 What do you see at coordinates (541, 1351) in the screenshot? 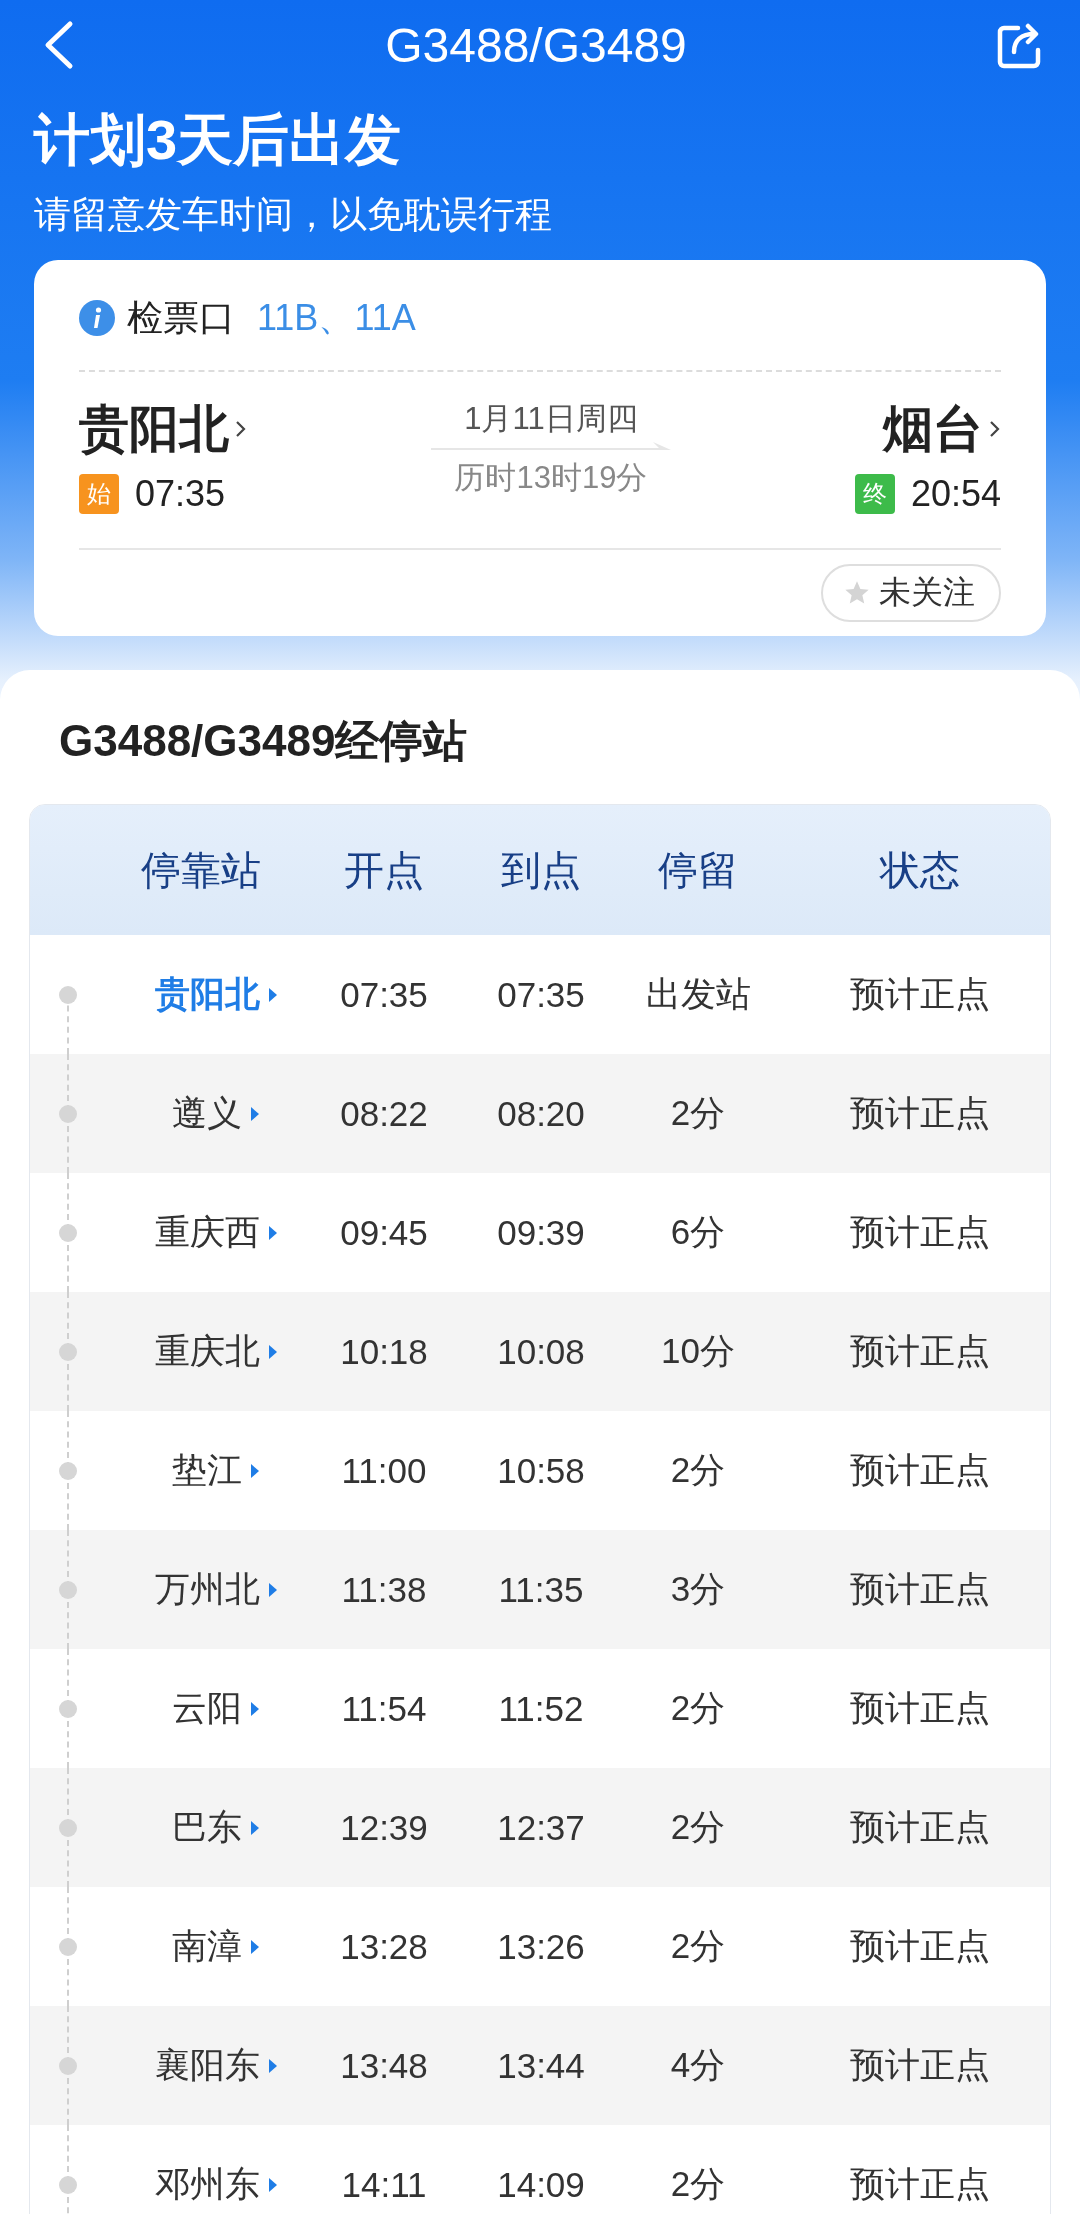
I see `table-cell: 10:08` at bounding box center [541, 1351].